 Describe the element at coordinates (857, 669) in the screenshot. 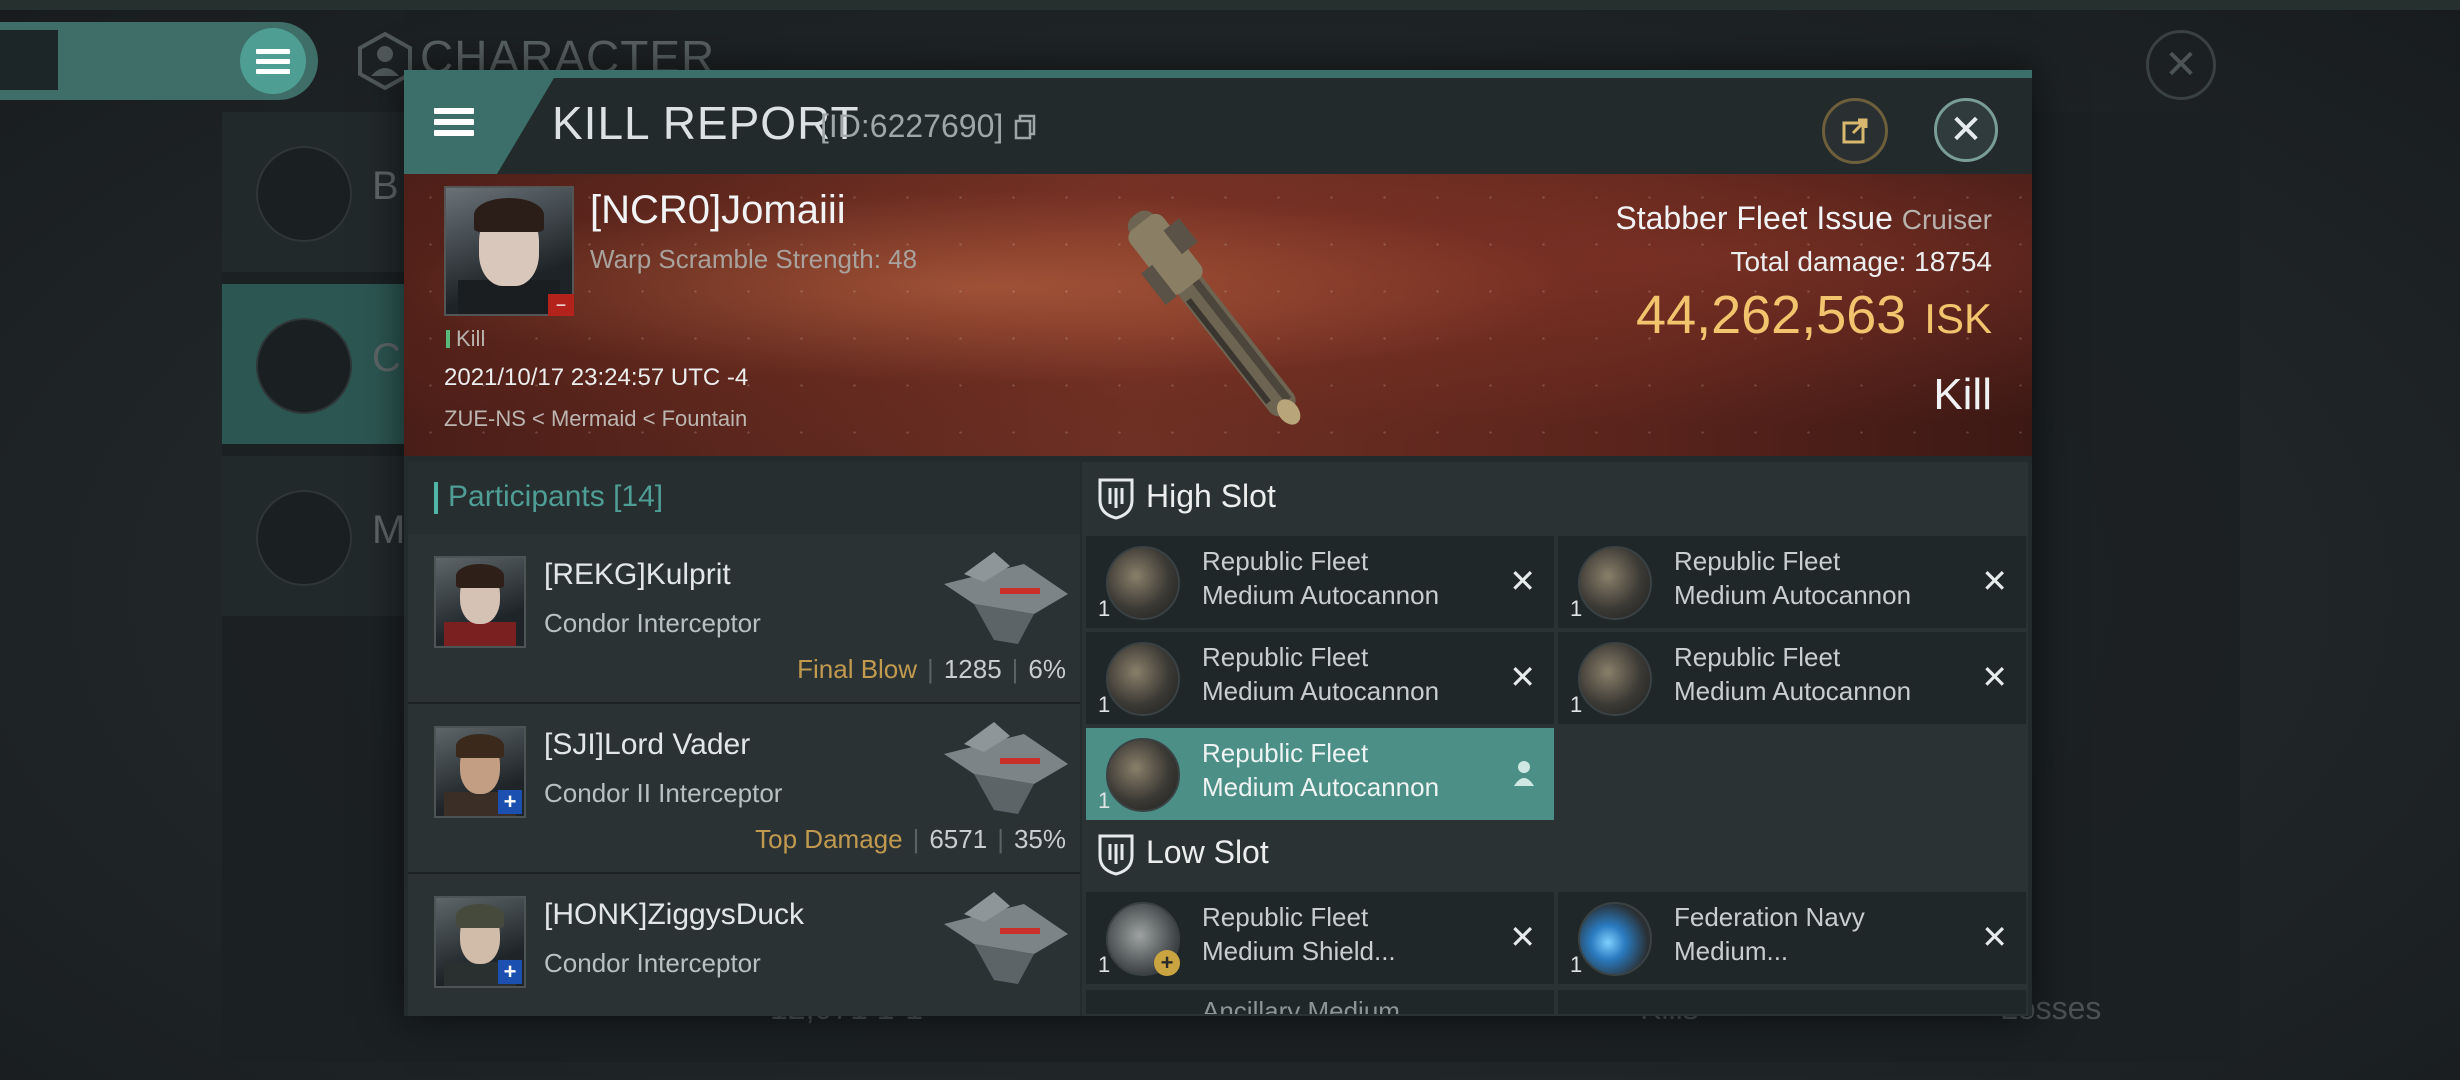

I see `participant-tag: Final Blow` at that location.